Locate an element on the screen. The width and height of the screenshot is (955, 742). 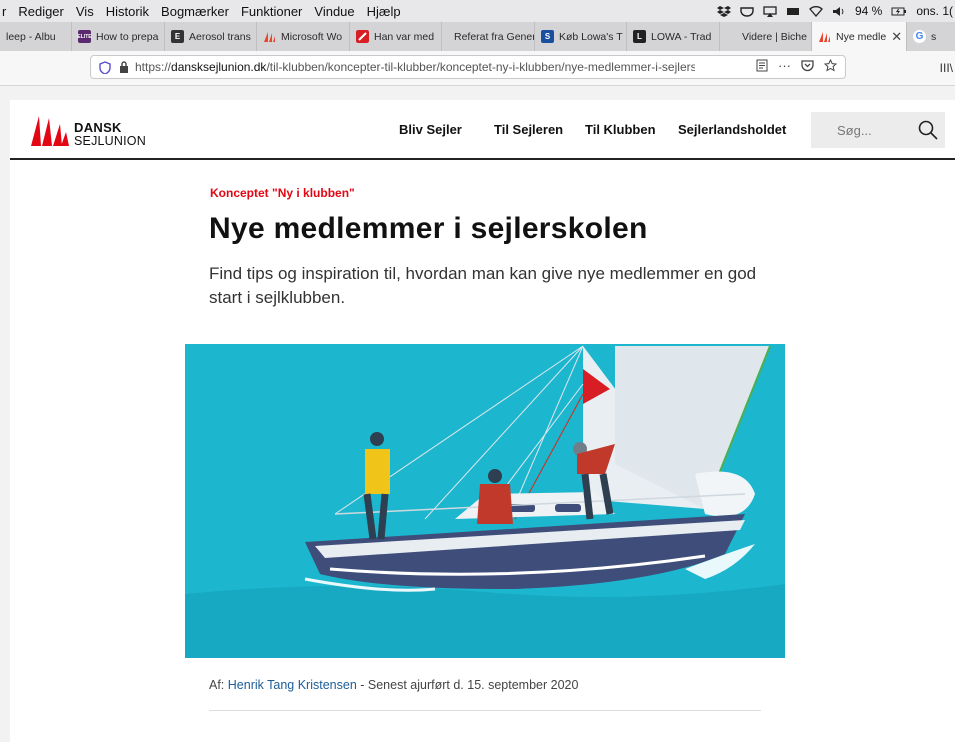
browser-tab: ELITE How to prepa is located at coordinates (118, 36).